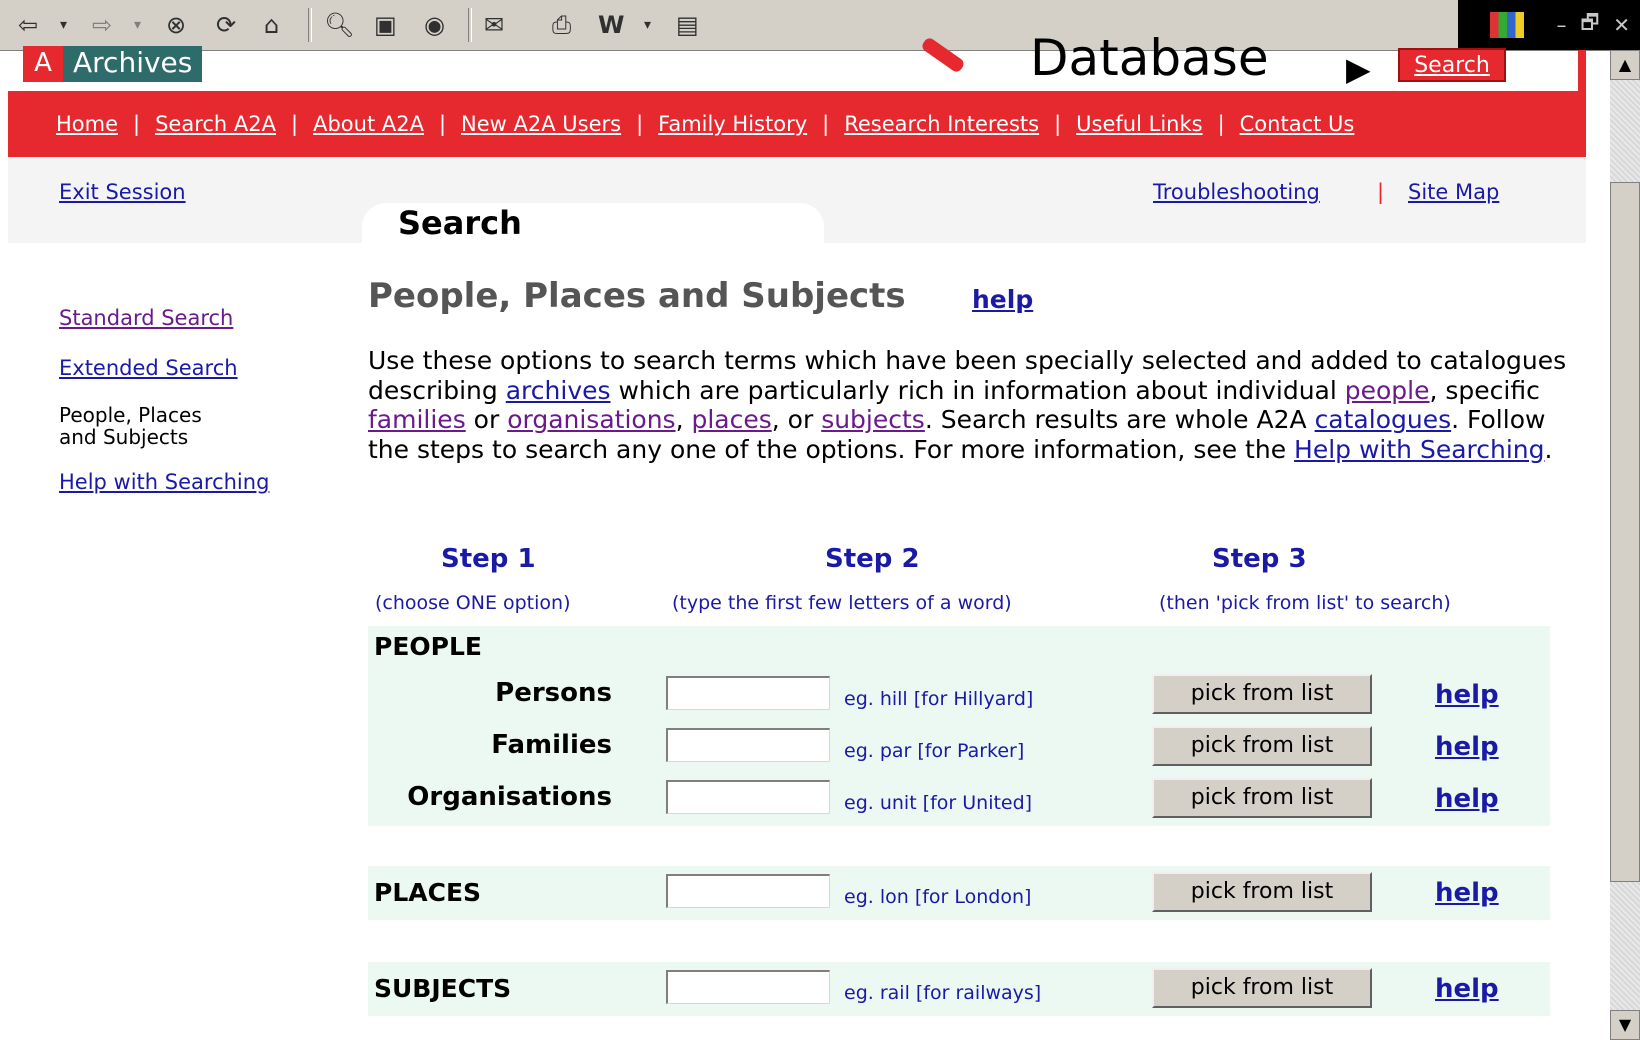 Image resolution: width=1640 pixels, height=1040 pixels. Describe the element at coordinates (310, 25) in the screenshot. I see `toolbar-separator` at that location.